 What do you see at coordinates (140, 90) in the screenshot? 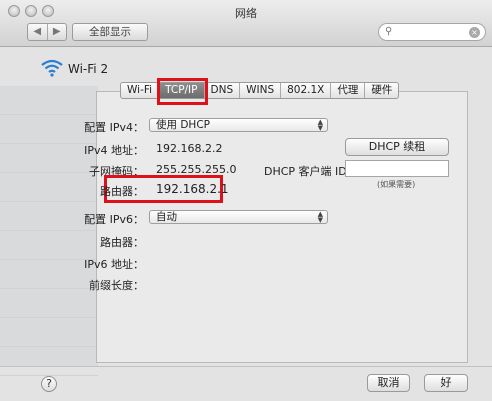
I see `tab-wifi: Wi-Fi` at bounding box center [140, 90].